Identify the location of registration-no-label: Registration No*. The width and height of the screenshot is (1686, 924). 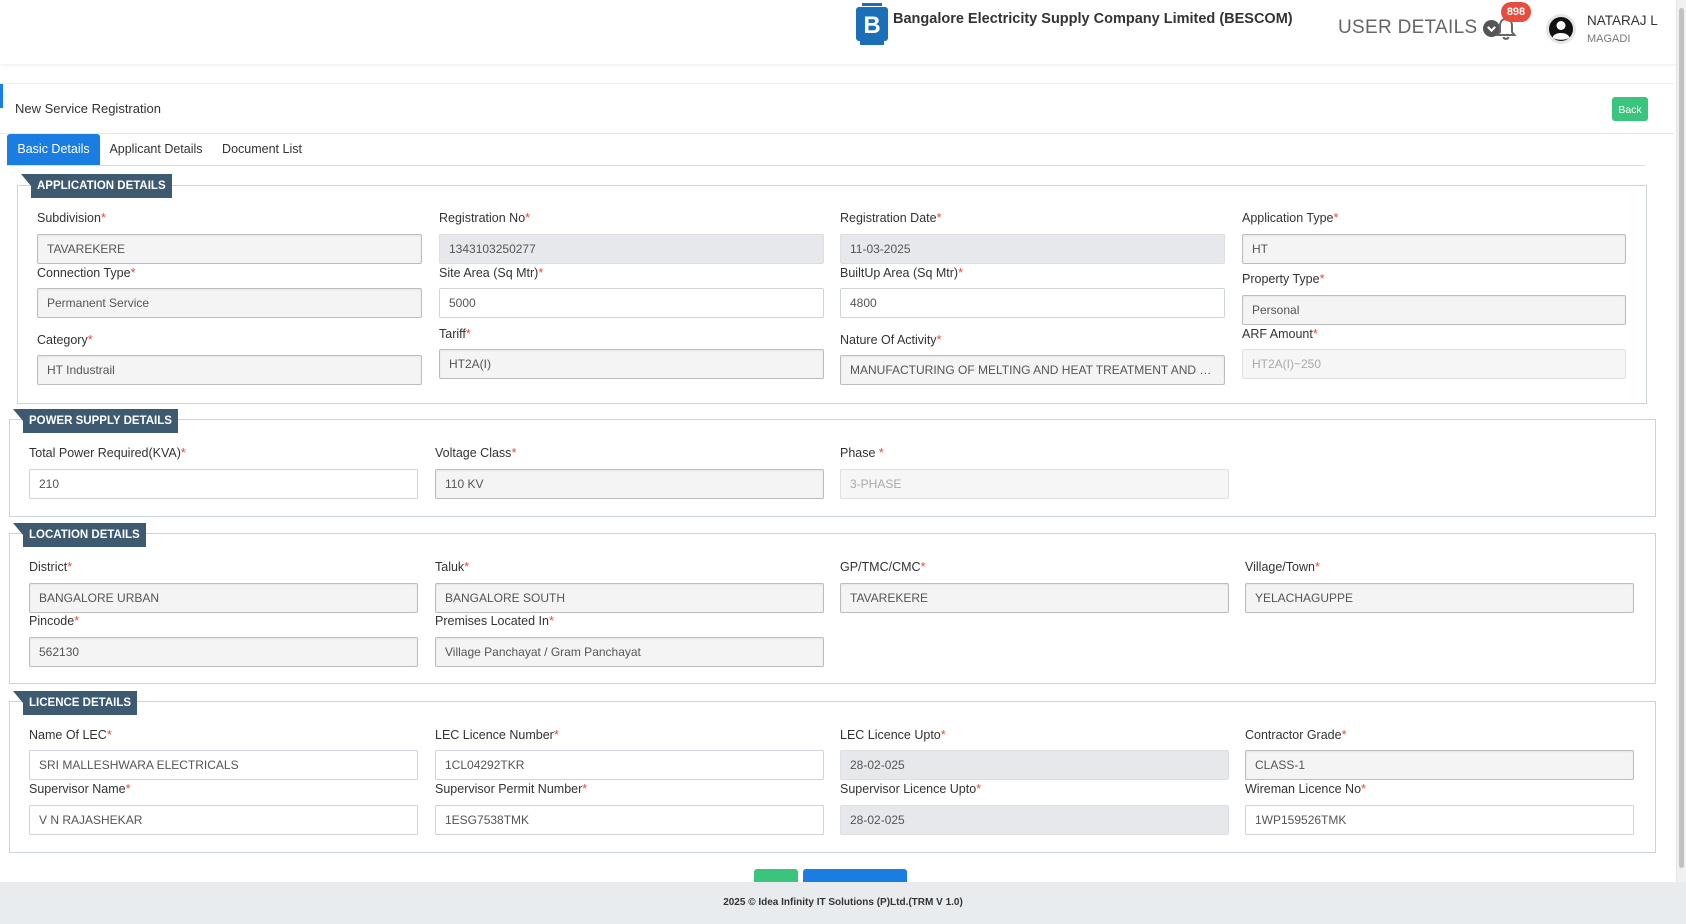
(485, 218).